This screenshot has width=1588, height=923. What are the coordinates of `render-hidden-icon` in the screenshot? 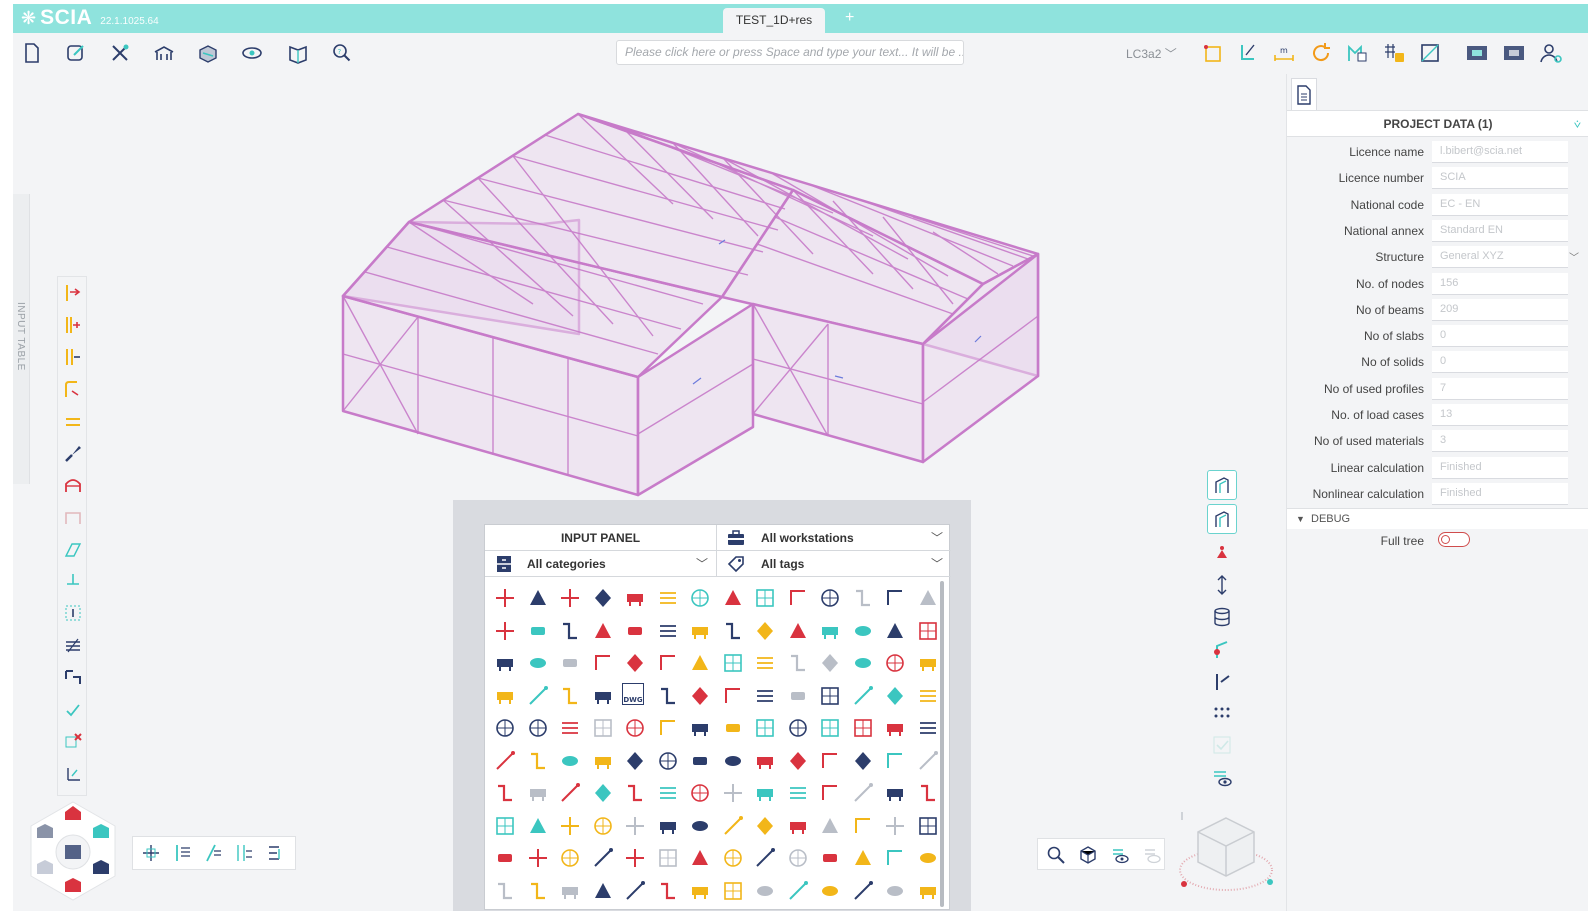 It's located at (1152, 855).